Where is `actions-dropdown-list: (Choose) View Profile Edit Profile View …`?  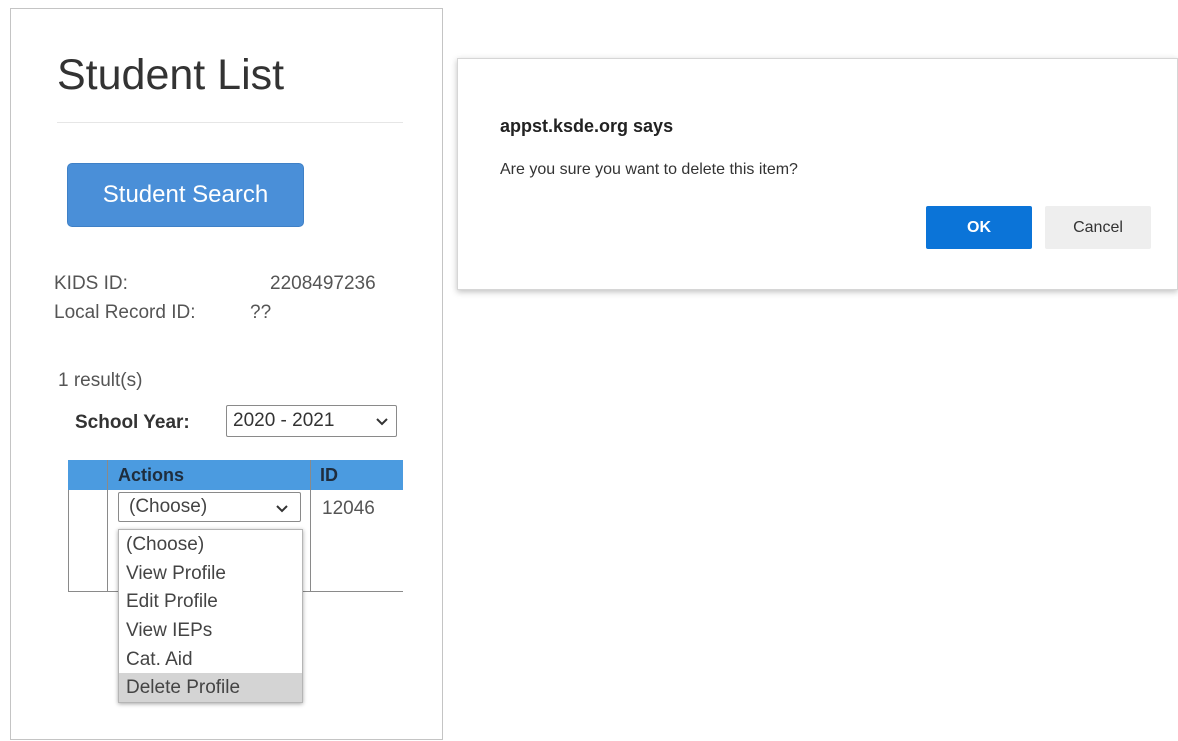
actions-dropdown-list: (Choose) View Profile Edit Profile View … is located at coordinates (210, 616).